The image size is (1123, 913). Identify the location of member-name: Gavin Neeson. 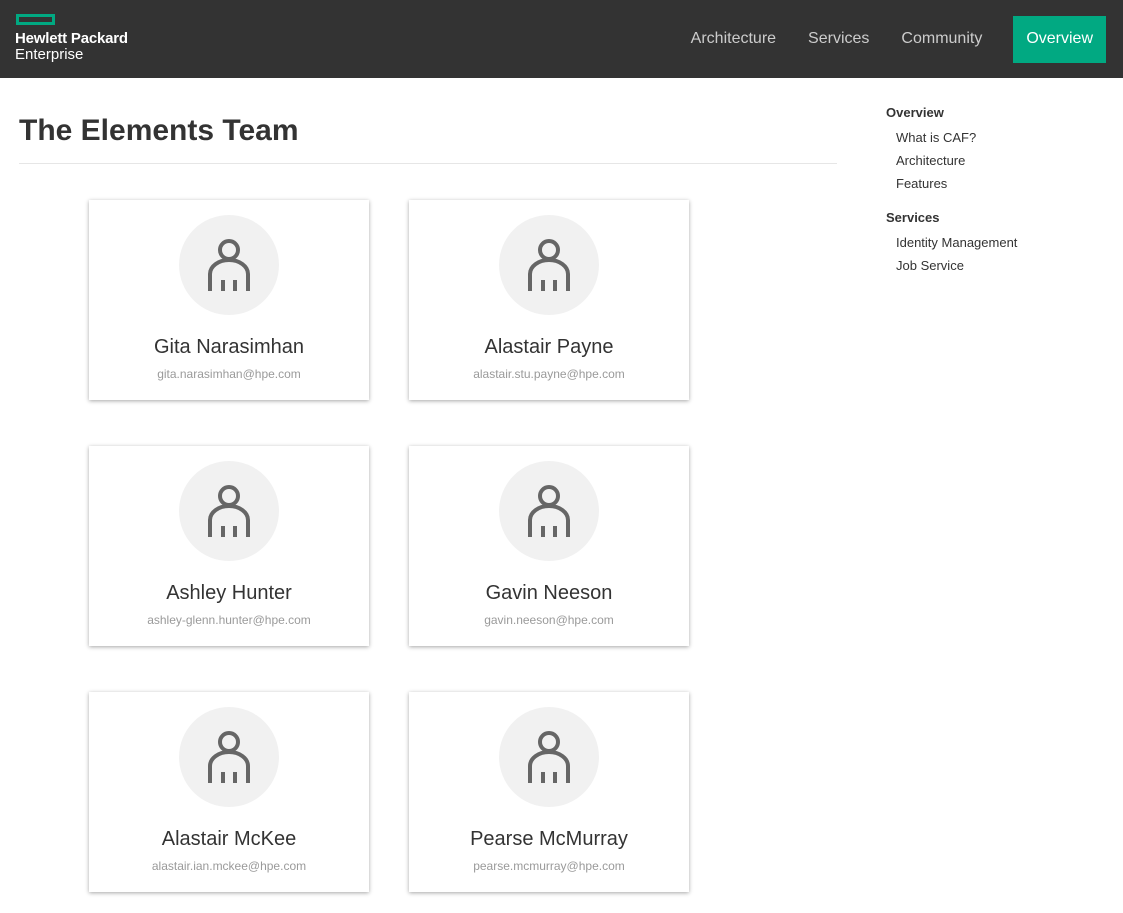
(549, 593).